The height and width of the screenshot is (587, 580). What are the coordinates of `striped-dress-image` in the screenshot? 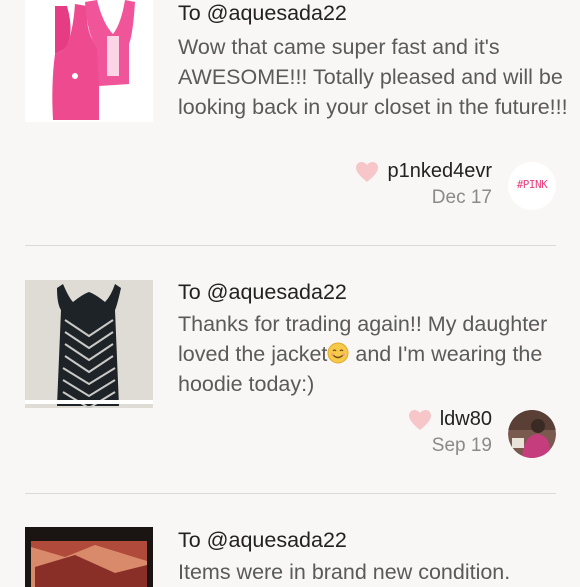 It's located at (89, 344).